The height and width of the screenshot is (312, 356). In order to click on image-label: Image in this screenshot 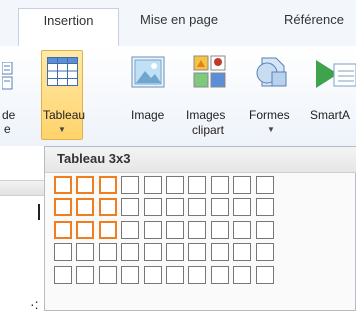, I will do `click(148, 115)`.